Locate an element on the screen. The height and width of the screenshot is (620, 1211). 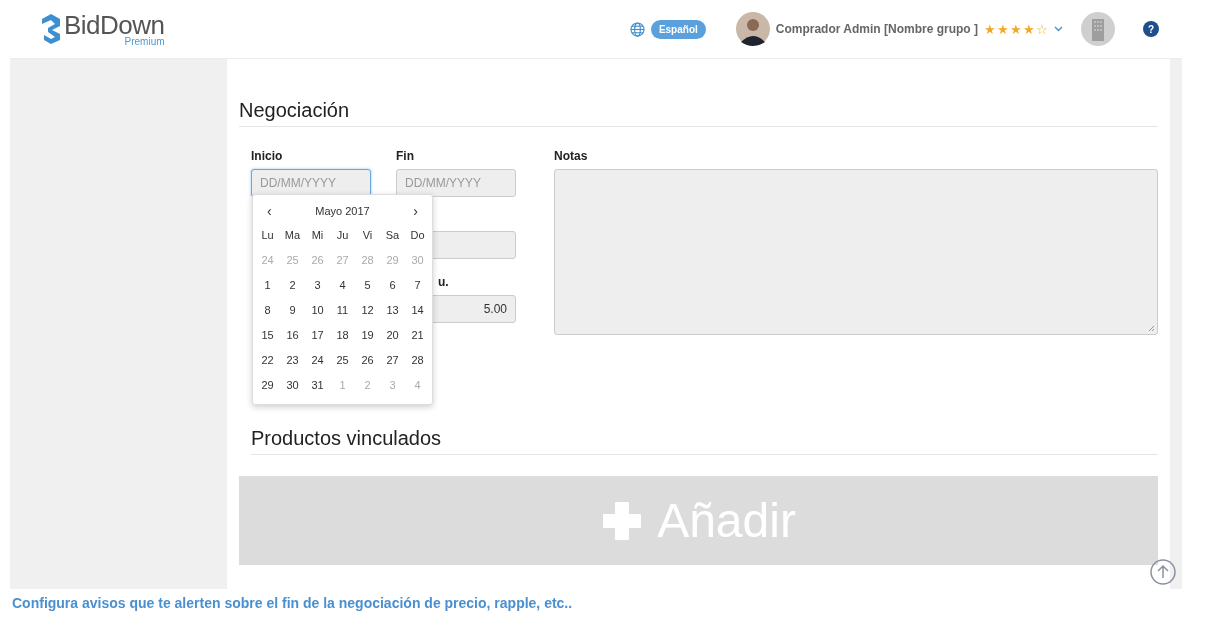
weekday-label: Mi is located at coordinates (317, 235).